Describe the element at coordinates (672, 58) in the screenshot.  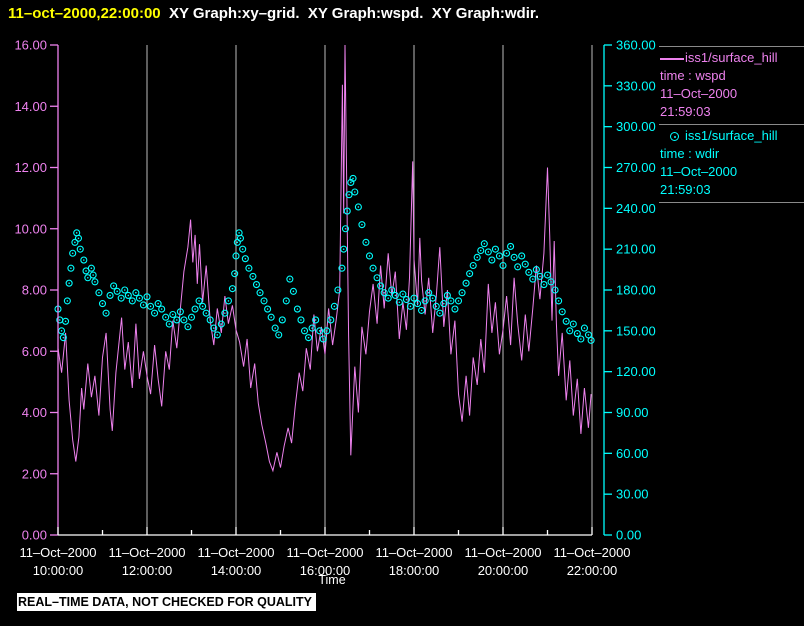
I see `line-sample-icon` at that location.